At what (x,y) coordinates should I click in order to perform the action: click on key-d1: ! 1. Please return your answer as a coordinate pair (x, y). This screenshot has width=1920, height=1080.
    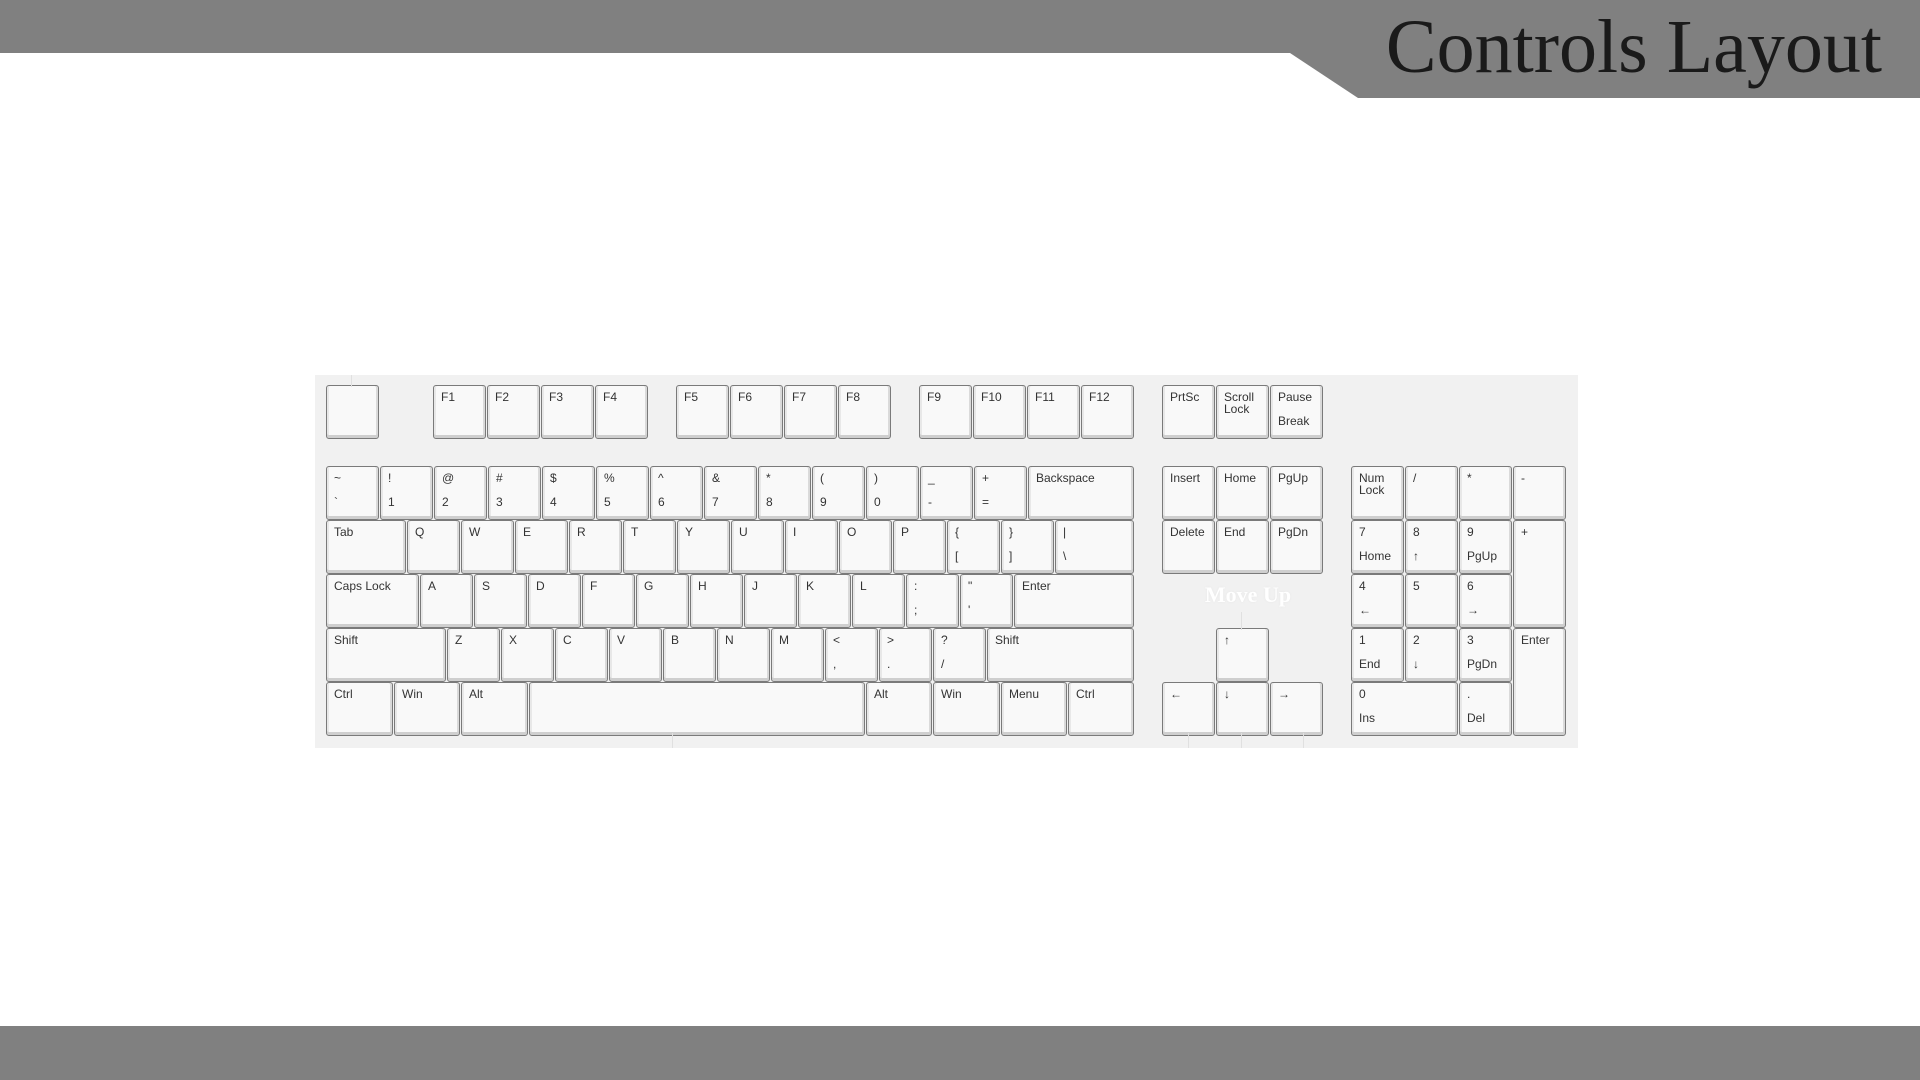
    Looking at the image, I should click on (406, 493).